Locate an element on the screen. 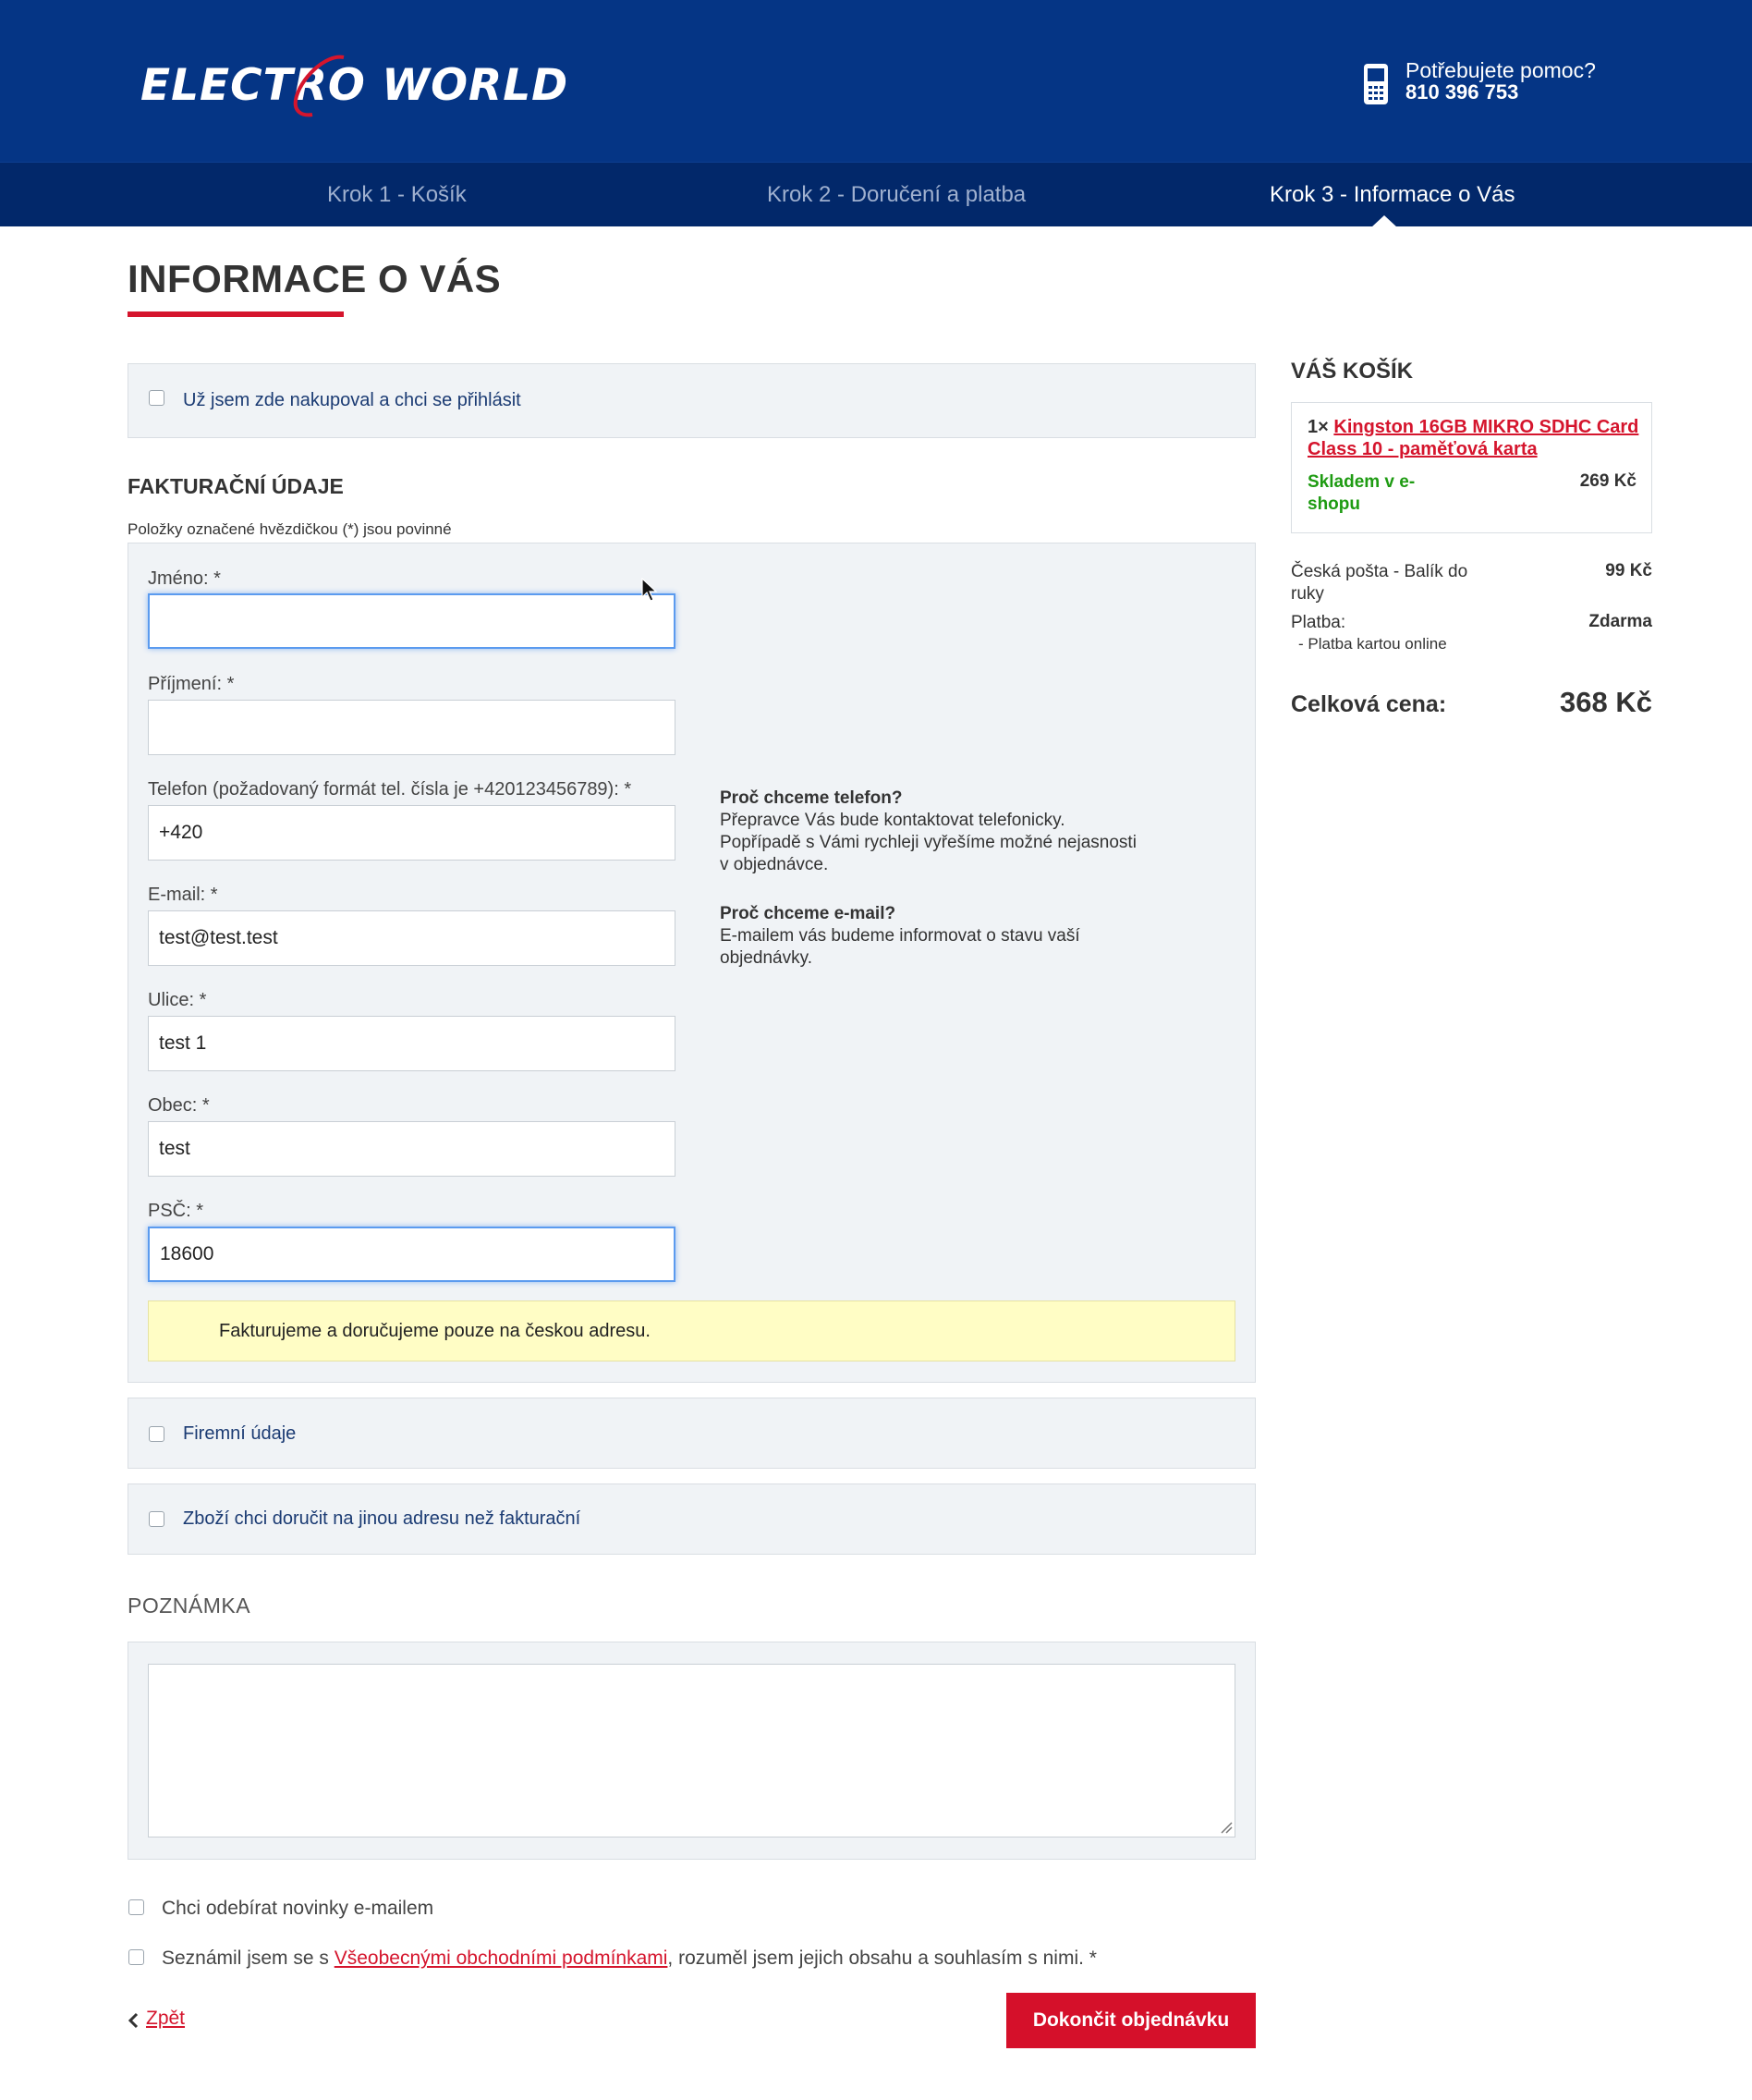  billing-title: FAKTURAČNÍ ÚDAJE is located at coordinates (236, 486).